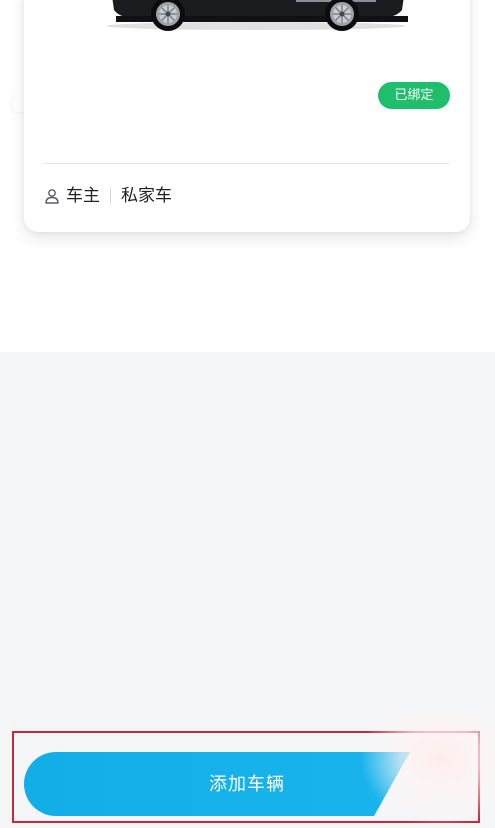 The height and width of the screenshot is (828, 495). I want to click on status-badge: 已绑定, so click(414, 95).